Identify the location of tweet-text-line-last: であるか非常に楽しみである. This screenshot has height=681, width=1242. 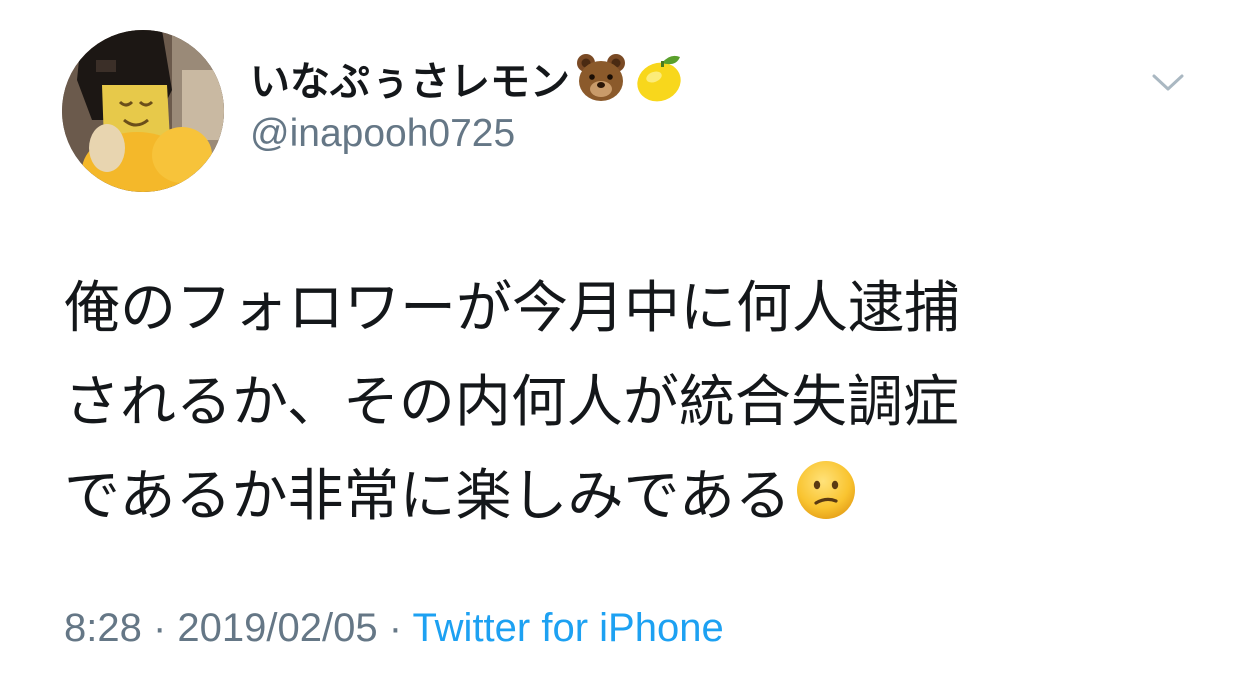
(629, 497).